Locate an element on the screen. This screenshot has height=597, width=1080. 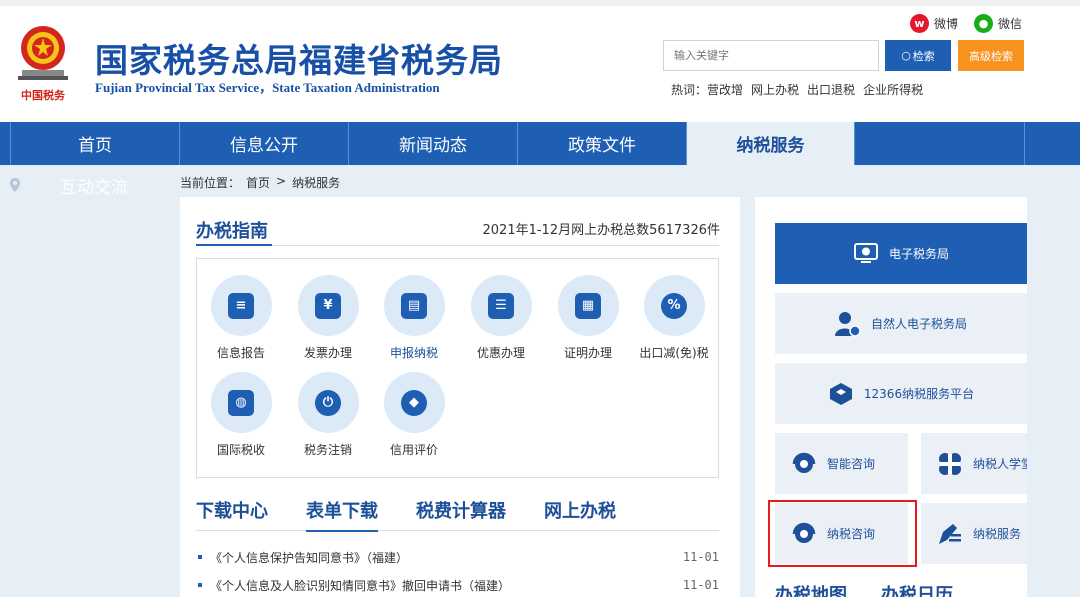
globe-icon: ◍ is located at coordinates (241, 402).